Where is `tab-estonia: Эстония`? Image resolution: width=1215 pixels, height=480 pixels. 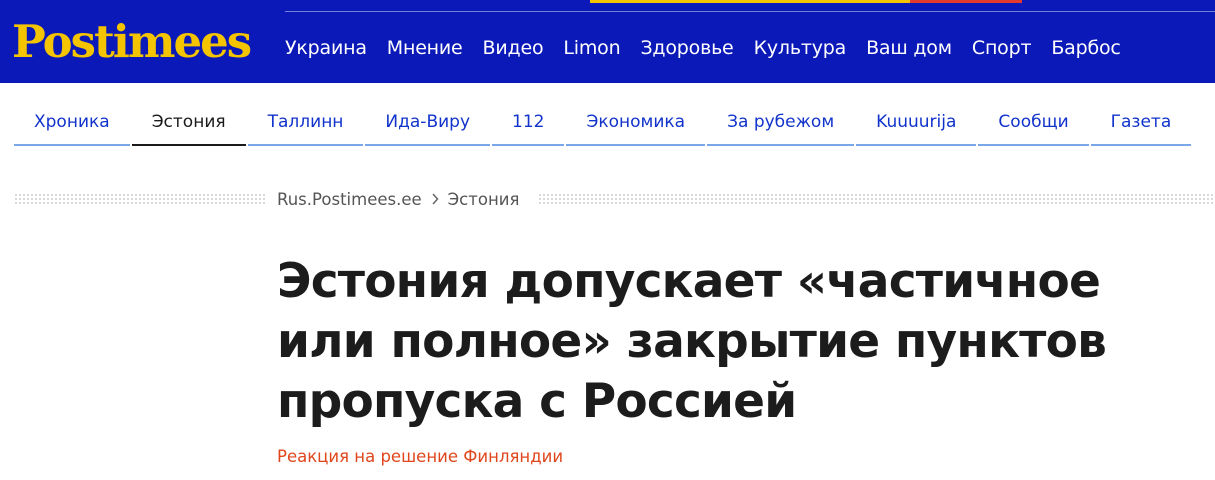 tab-estonia: Эстония is located at coordinates (188, 123).